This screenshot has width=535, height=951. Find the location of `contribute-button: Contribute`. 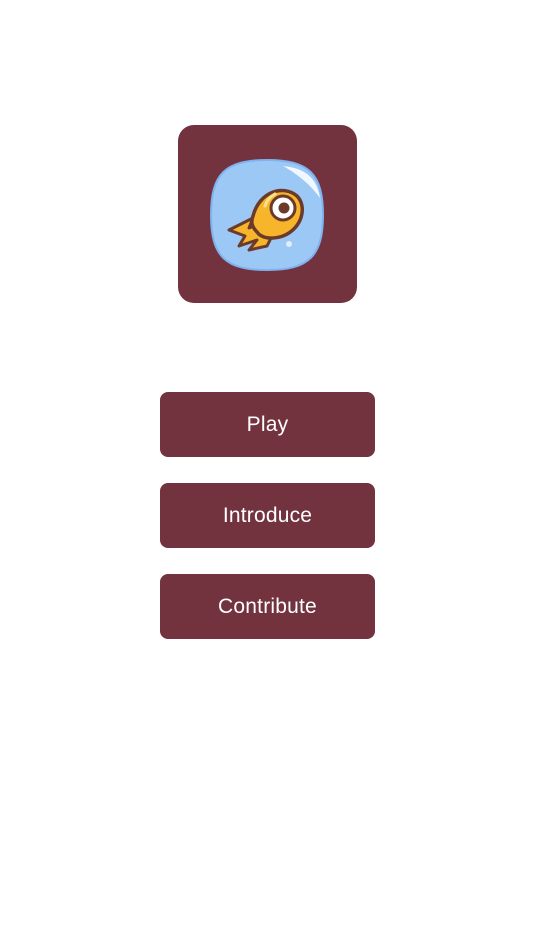

contribute-button: Contribute is located at coordinates (267, 606).